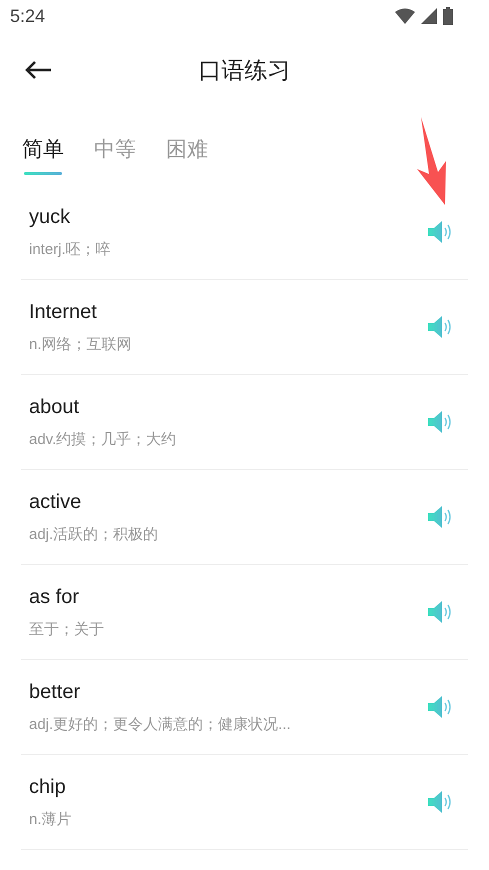  I want to click on word: yuck, so click(50, 216).